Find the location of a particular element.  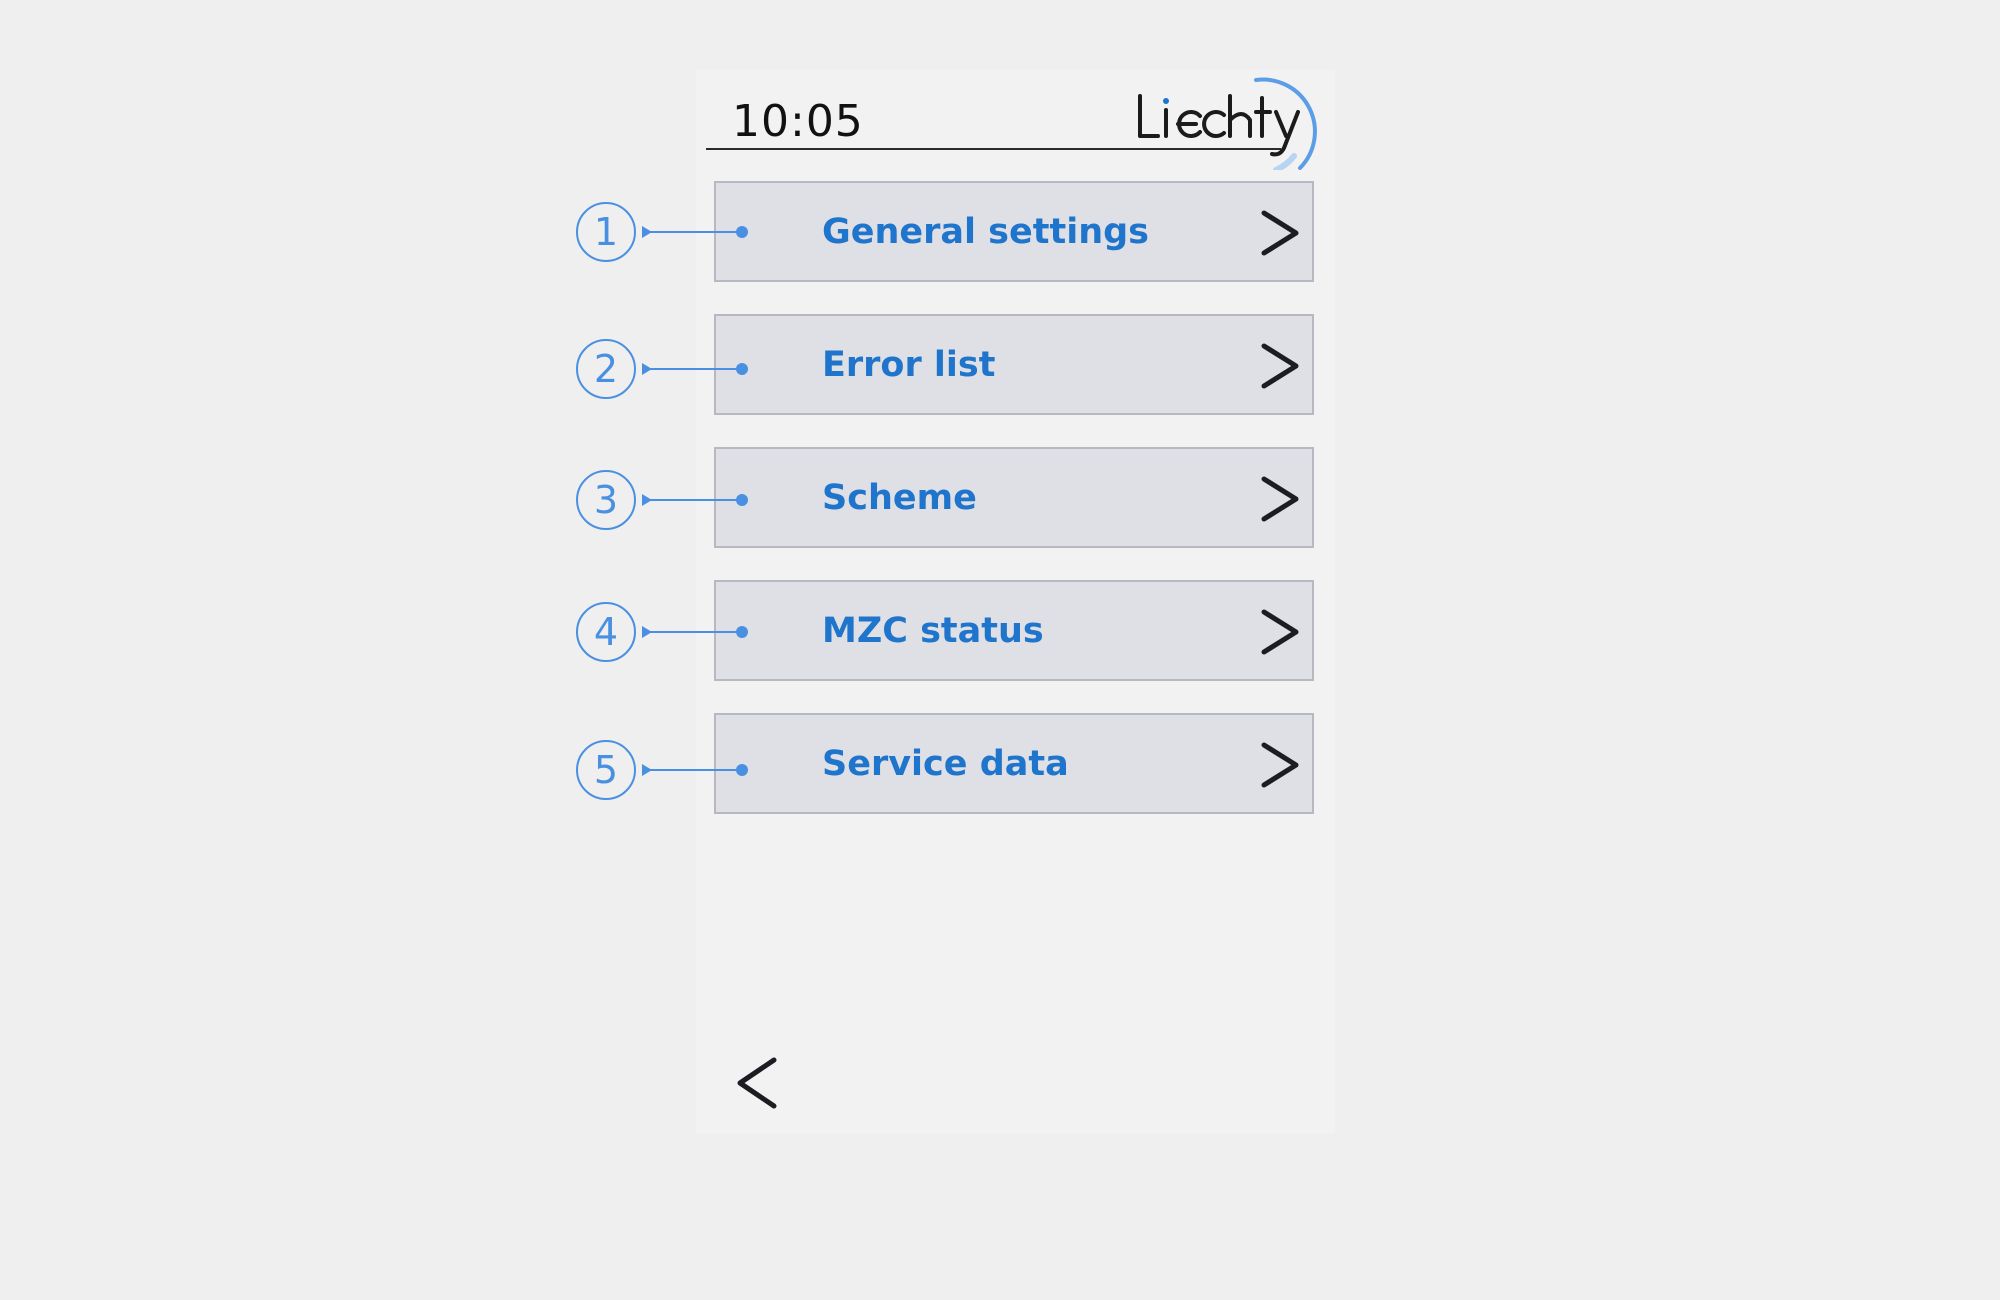

callout-3: 3 is located at coordinates (676, 505).